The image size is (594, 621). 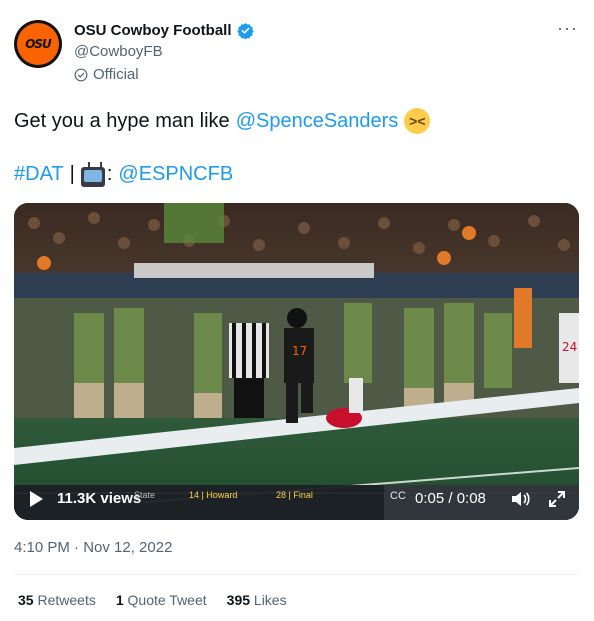 I want to click on volume-button, so click(x=520, y=499).